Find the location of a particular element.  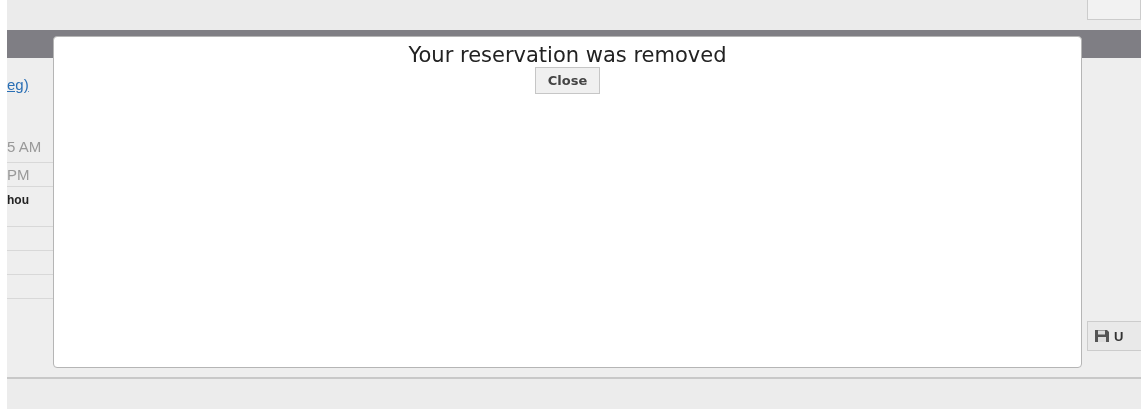

note-text: hou is located at coordinates (18, 200).